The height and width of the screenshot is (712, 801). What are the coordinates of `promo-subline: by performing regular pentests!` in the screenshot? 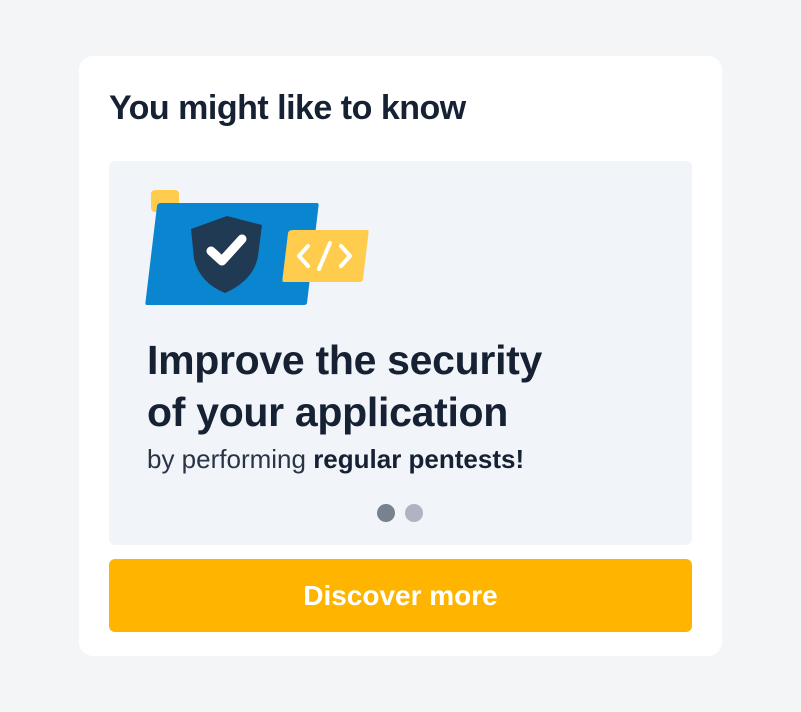 It's located at (335, 459).